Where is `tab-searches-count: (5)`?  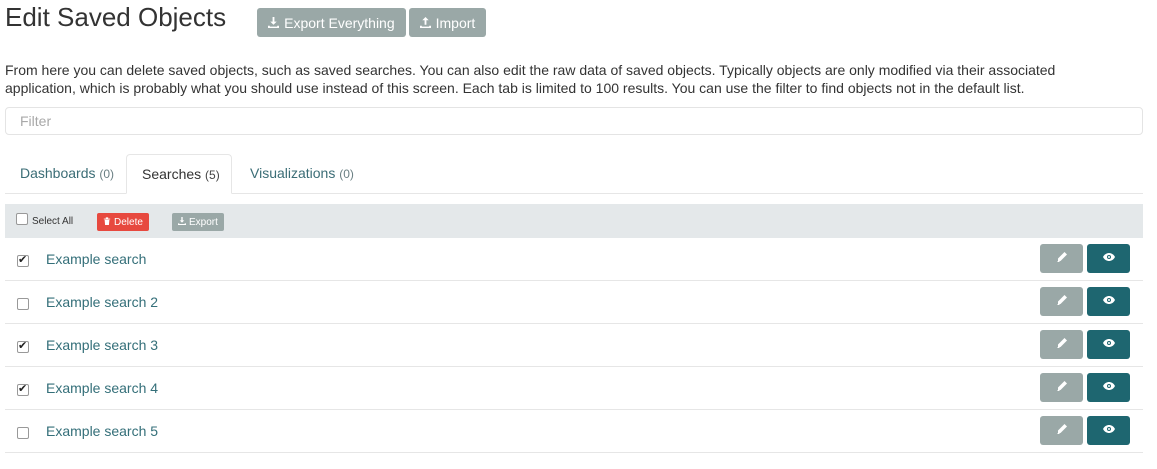 tab-searches-count: (5) is located at coordinates (212, 175).